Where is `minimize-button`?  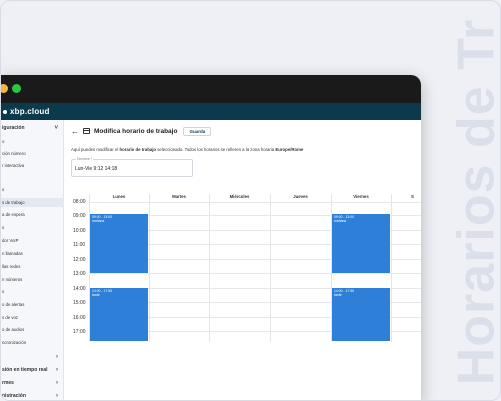 minimize-button is located at coordinates (4, 88).